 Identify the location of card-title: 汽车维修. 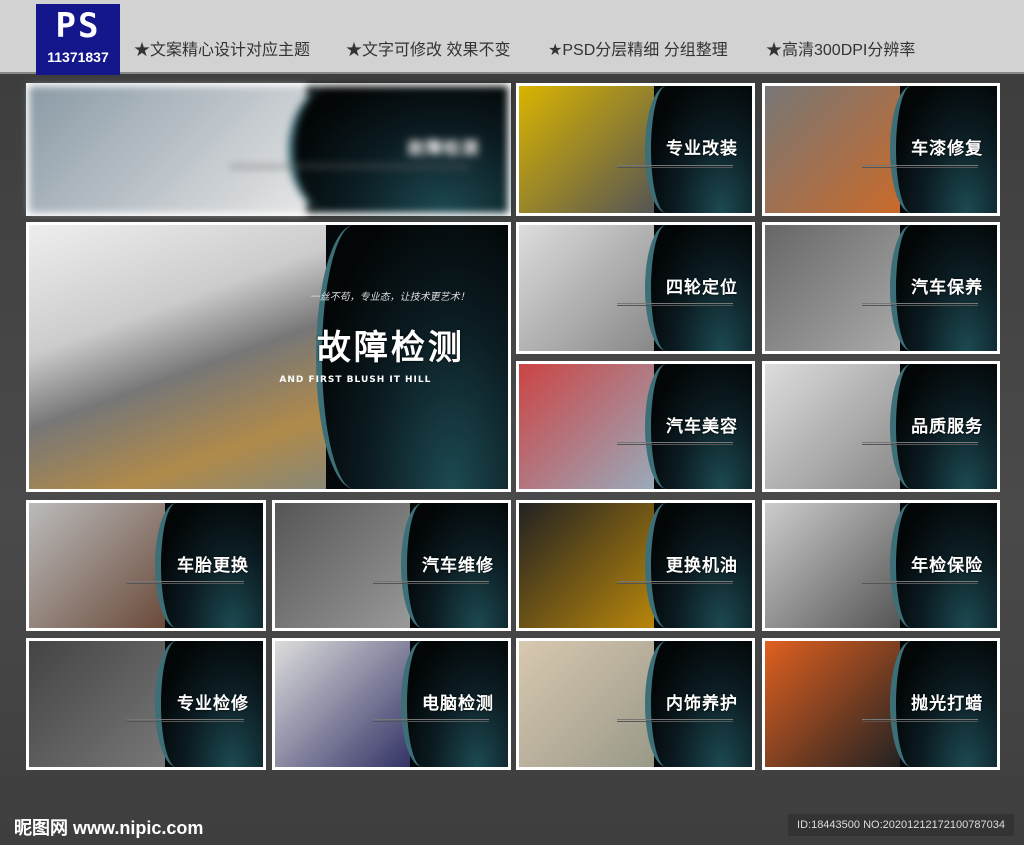
(458, 565).